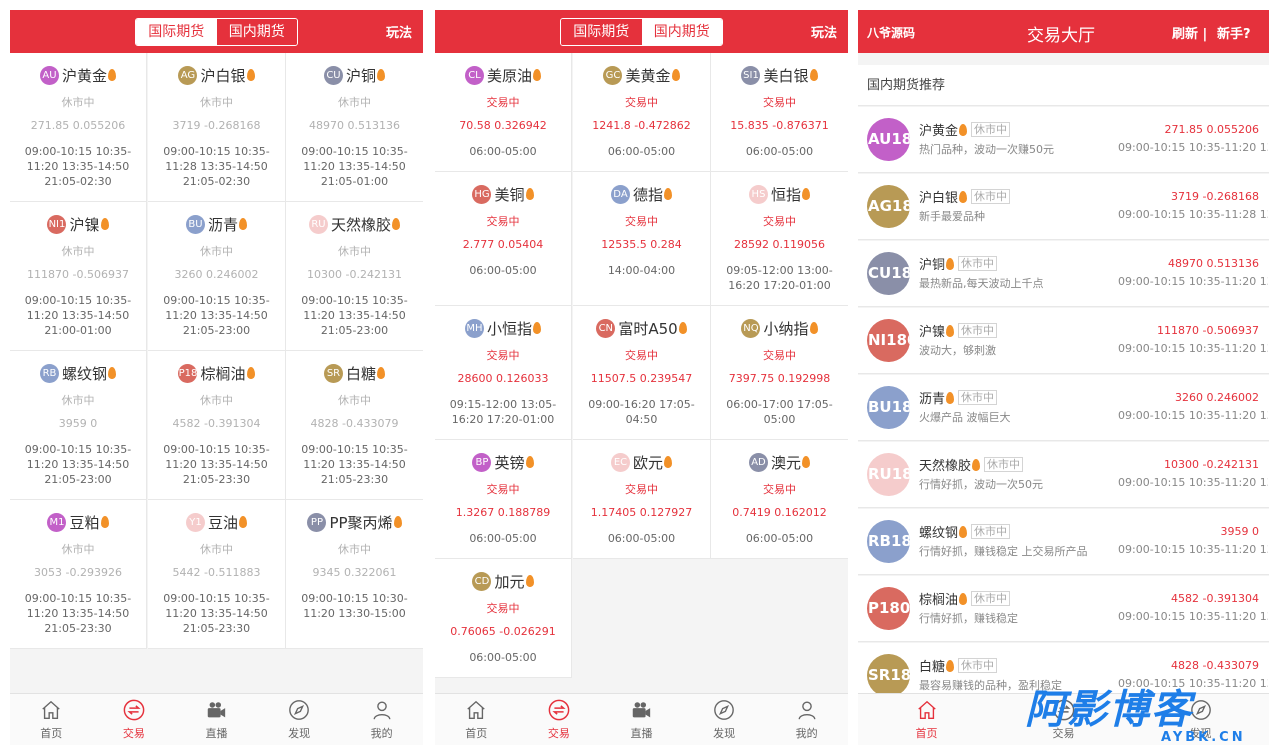  Describe the element at coordinates (1234, 32) in the screenshot. I see `newbie-help-button: 新手?` at that location.